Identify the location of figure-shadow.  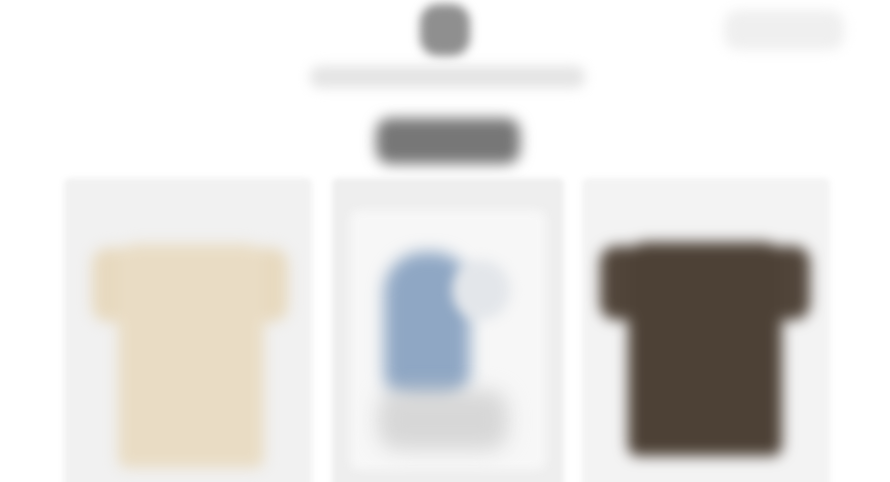
(443, 420).